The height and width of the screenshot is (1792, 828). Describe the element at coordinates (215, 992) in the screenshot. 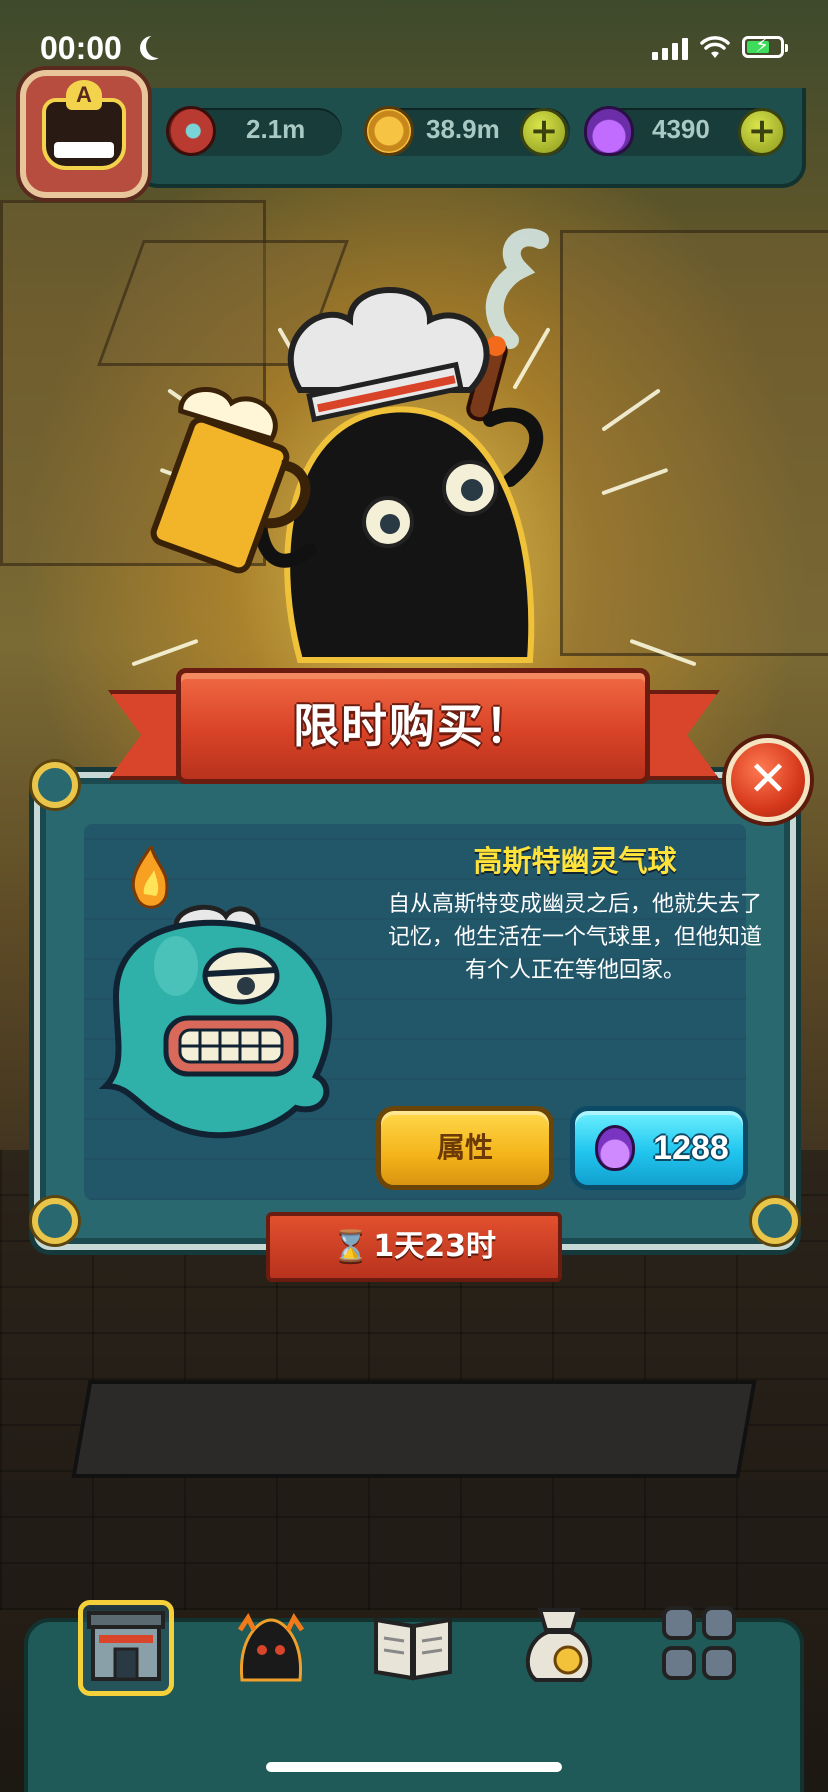

I see `ghost-balloon-item-image` at that location.